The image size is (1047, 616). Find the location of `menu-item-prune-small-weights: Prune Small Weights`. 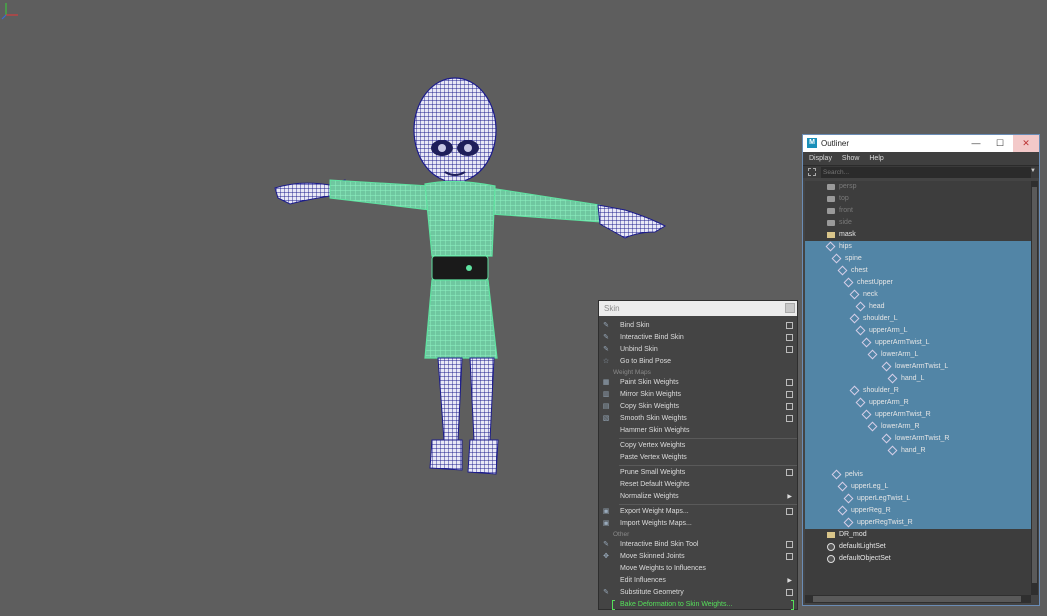

menu-item-prune-small-weights: Prune Small Weights is located at coordinates (698, 473).